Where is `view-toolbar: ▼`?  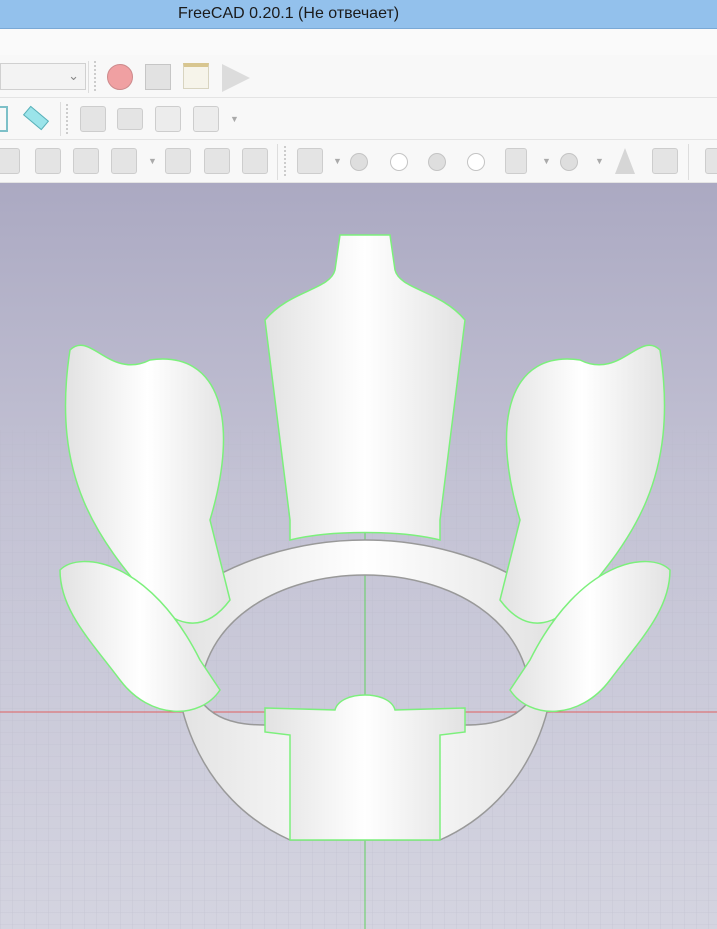
view-toolbar: ▼ is located at coordinates (358, 119).